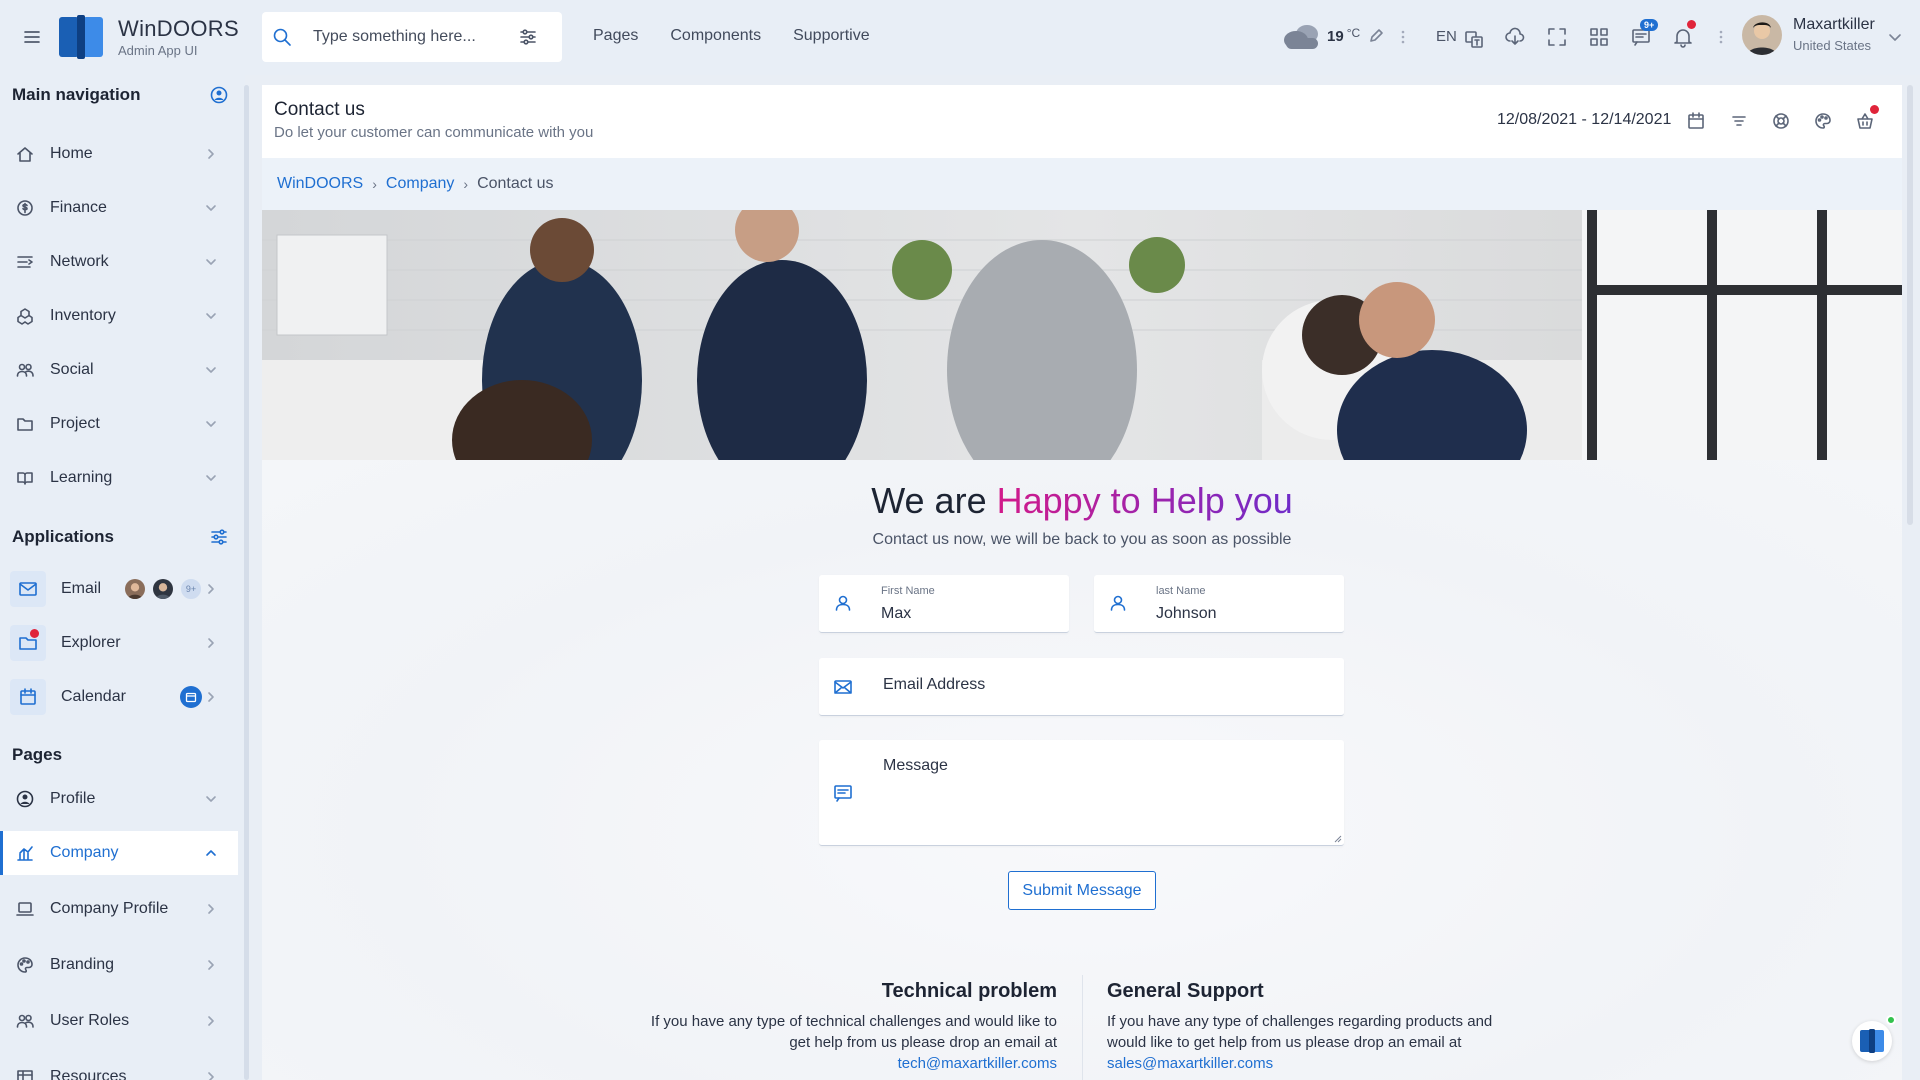 Image resolution: width=1920 pixels, height=1080 pixels. Describe the element at coordinates (1557, 37) in the screenshot. I see `fullscreen-icon` at that location.